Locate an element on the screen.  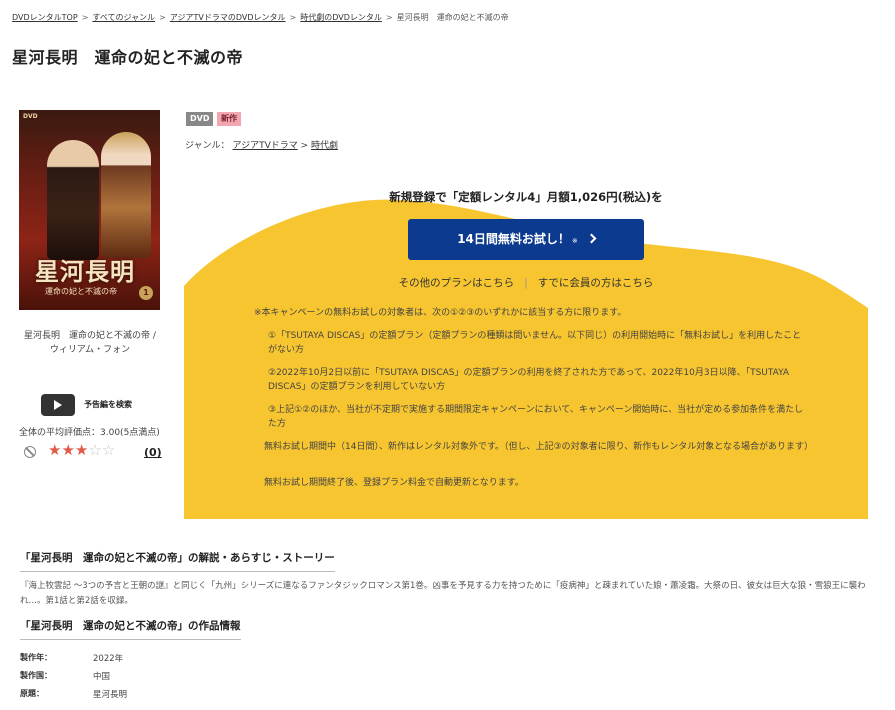
plan-links: その他のプランはこちら | すでに会員の方はこちら is located at coordinates (526, 282).